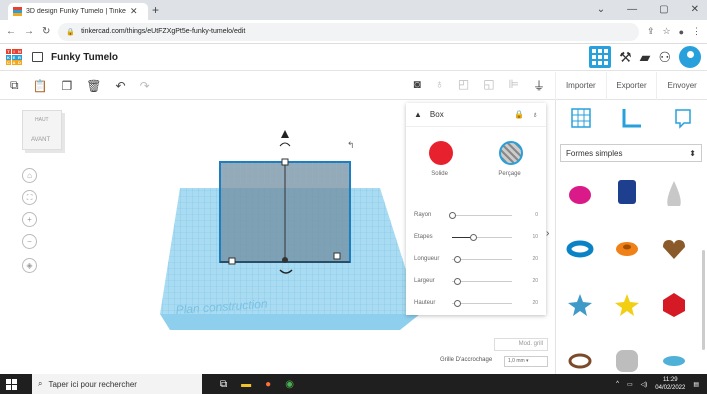 The image size is (707, 394). I want to click on export-button: Exporter, so click(631, 85).